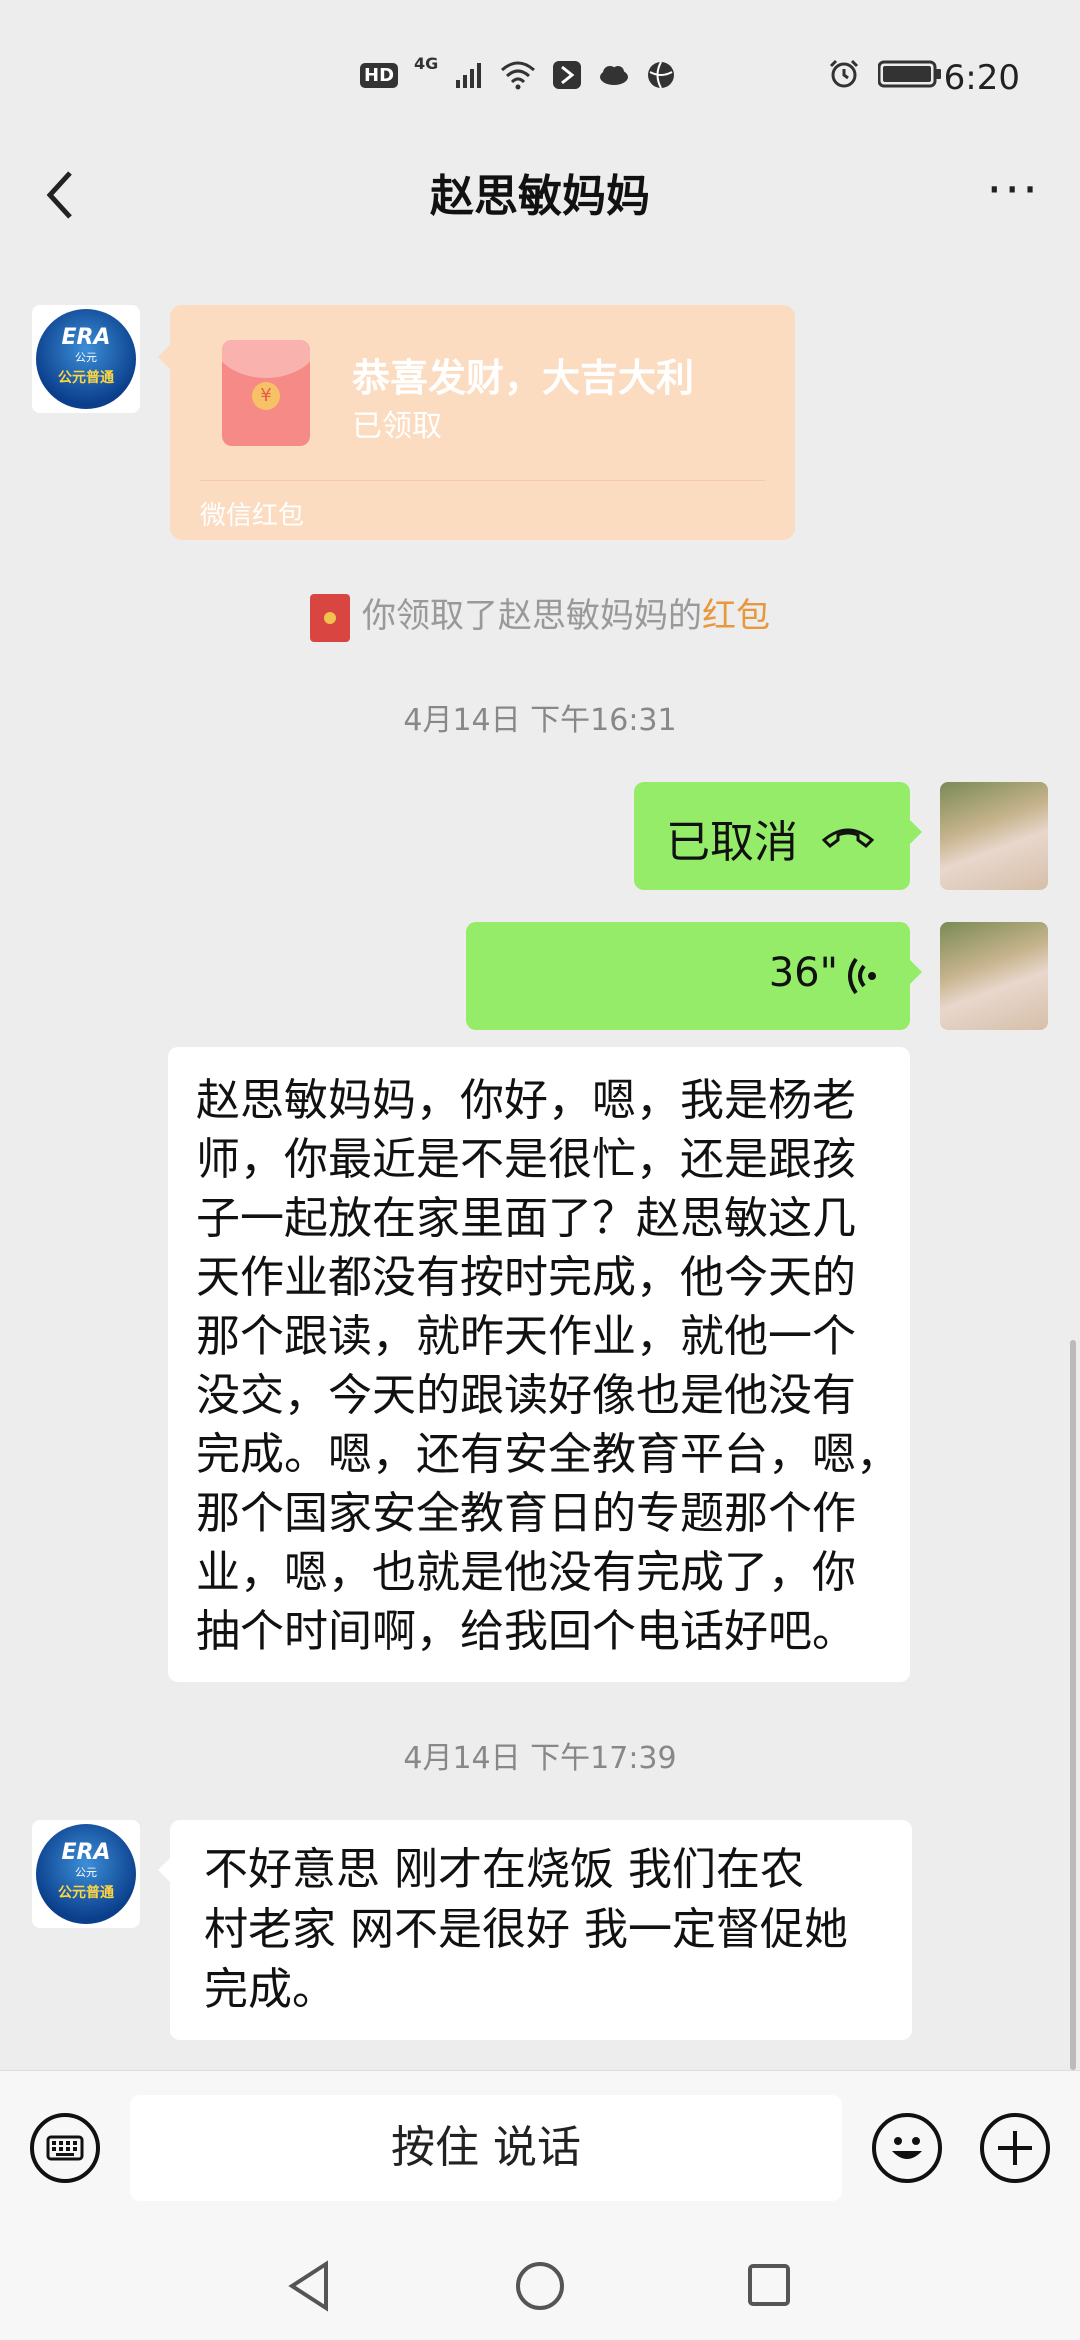 The width and height of the screenshot is (1080, 2340). What do you see at coordinates (486, 2148) in the screenshot?
I see `hold-to-talk-button: 按住 说话` at bounding box center [486, 2148].